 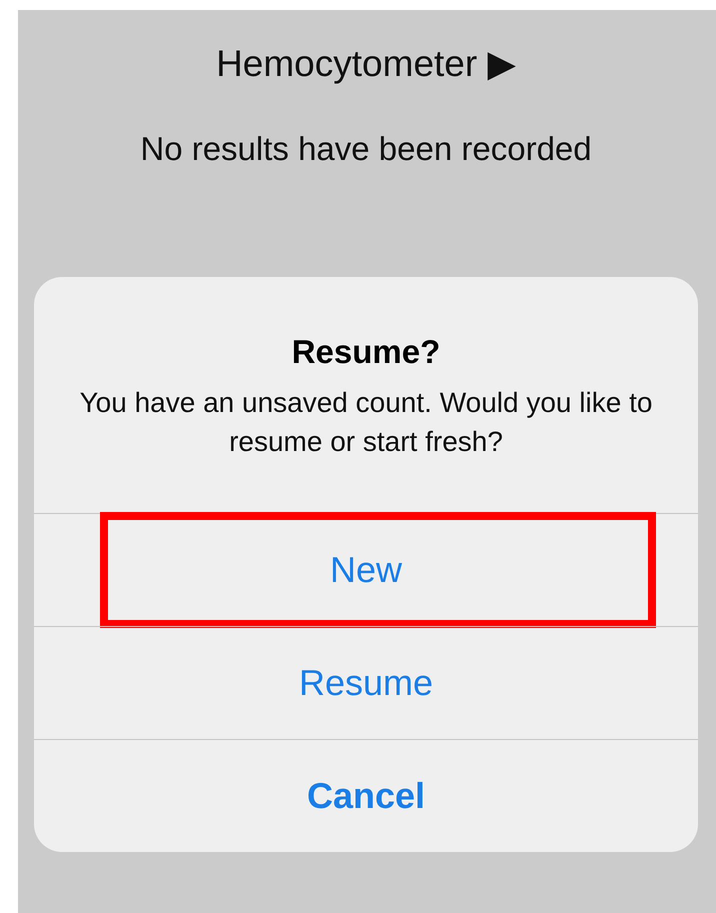 What do you see at coordinates (366, 422) in the screenshot?
I see `alert-message: You have an unsaved count. Would you like to resume or start fresh?` at bounding box center [366, 422].